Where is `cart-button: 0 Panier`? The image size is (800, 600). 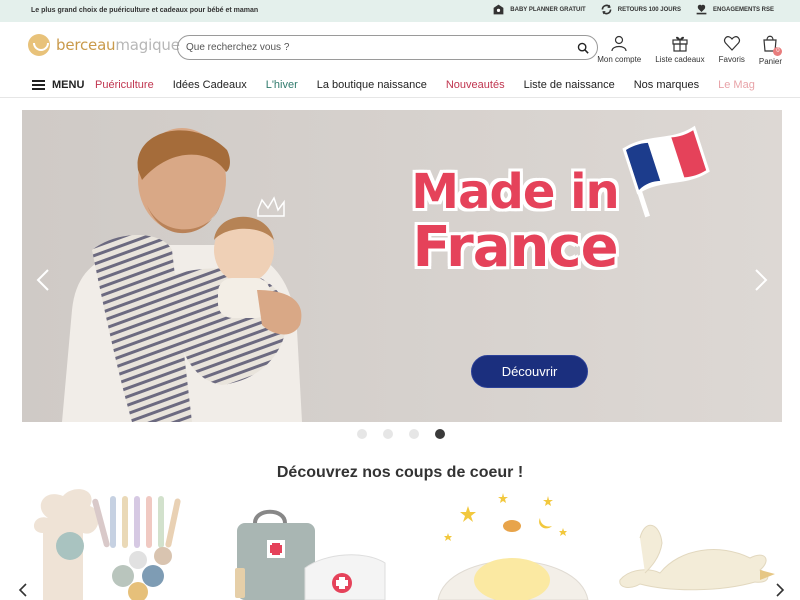
cart-button: 0 Panier is located at coordinates (770, 50).